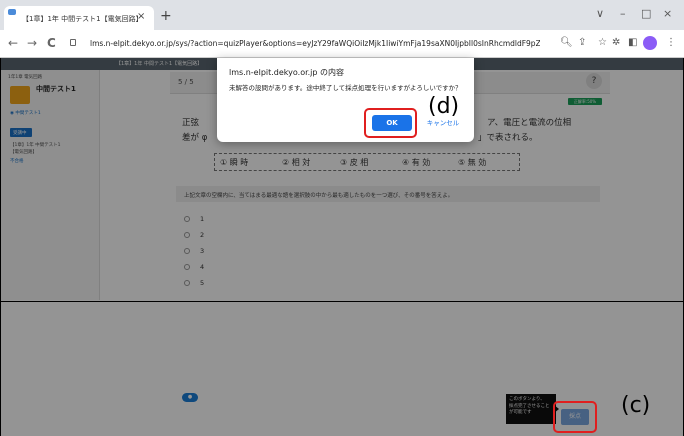 The width and height of the screenshot is (684, 436). What do you see at coordinates (141, 16) in the screenshot?
I see `tab-close-icon: ×` at bounding box center [141, 16].